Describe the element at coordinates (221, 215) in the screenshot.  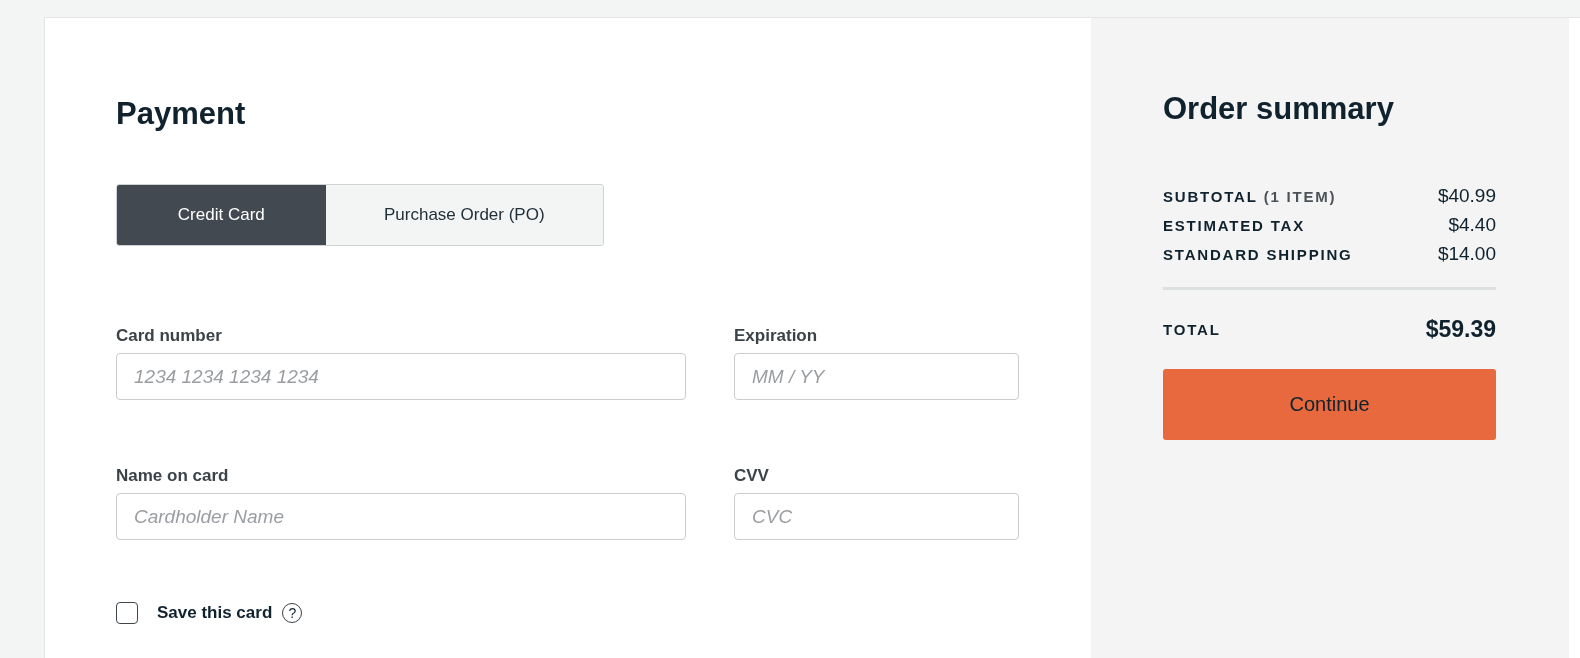
I see `payment-method-tab: Credit Card` at that location.